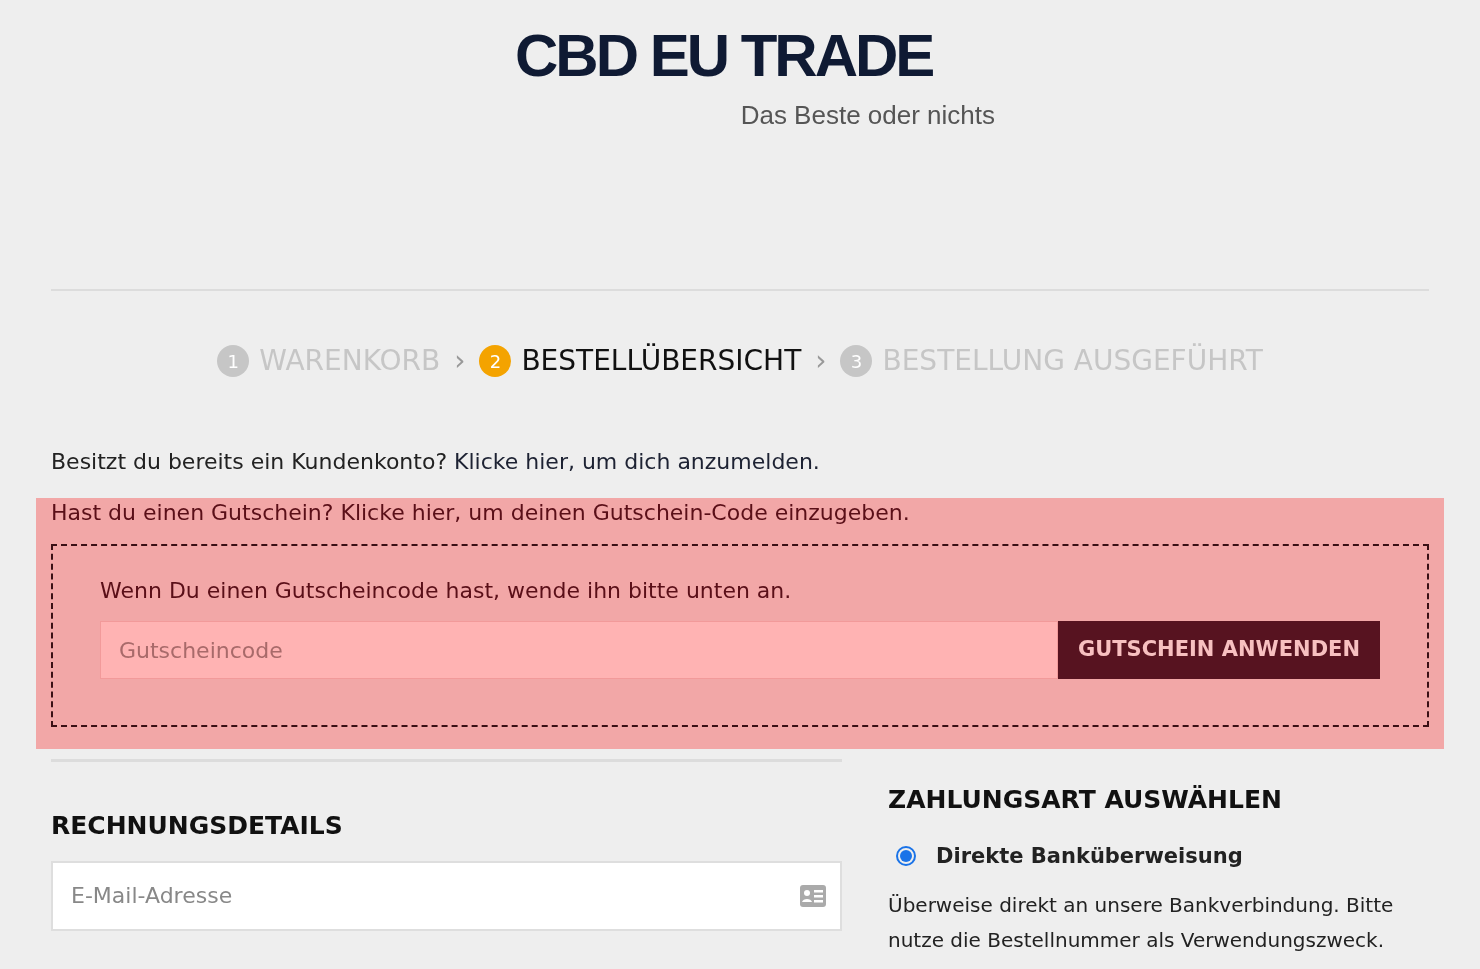 The width and height of the screenshot is (1480, 969). Describe the element at coordinates (446, 591) in the screenshot. I see `coupon-hint: Wenn Du einen Gutscheincode hast, wende ihn bitte unten an.` at that location.